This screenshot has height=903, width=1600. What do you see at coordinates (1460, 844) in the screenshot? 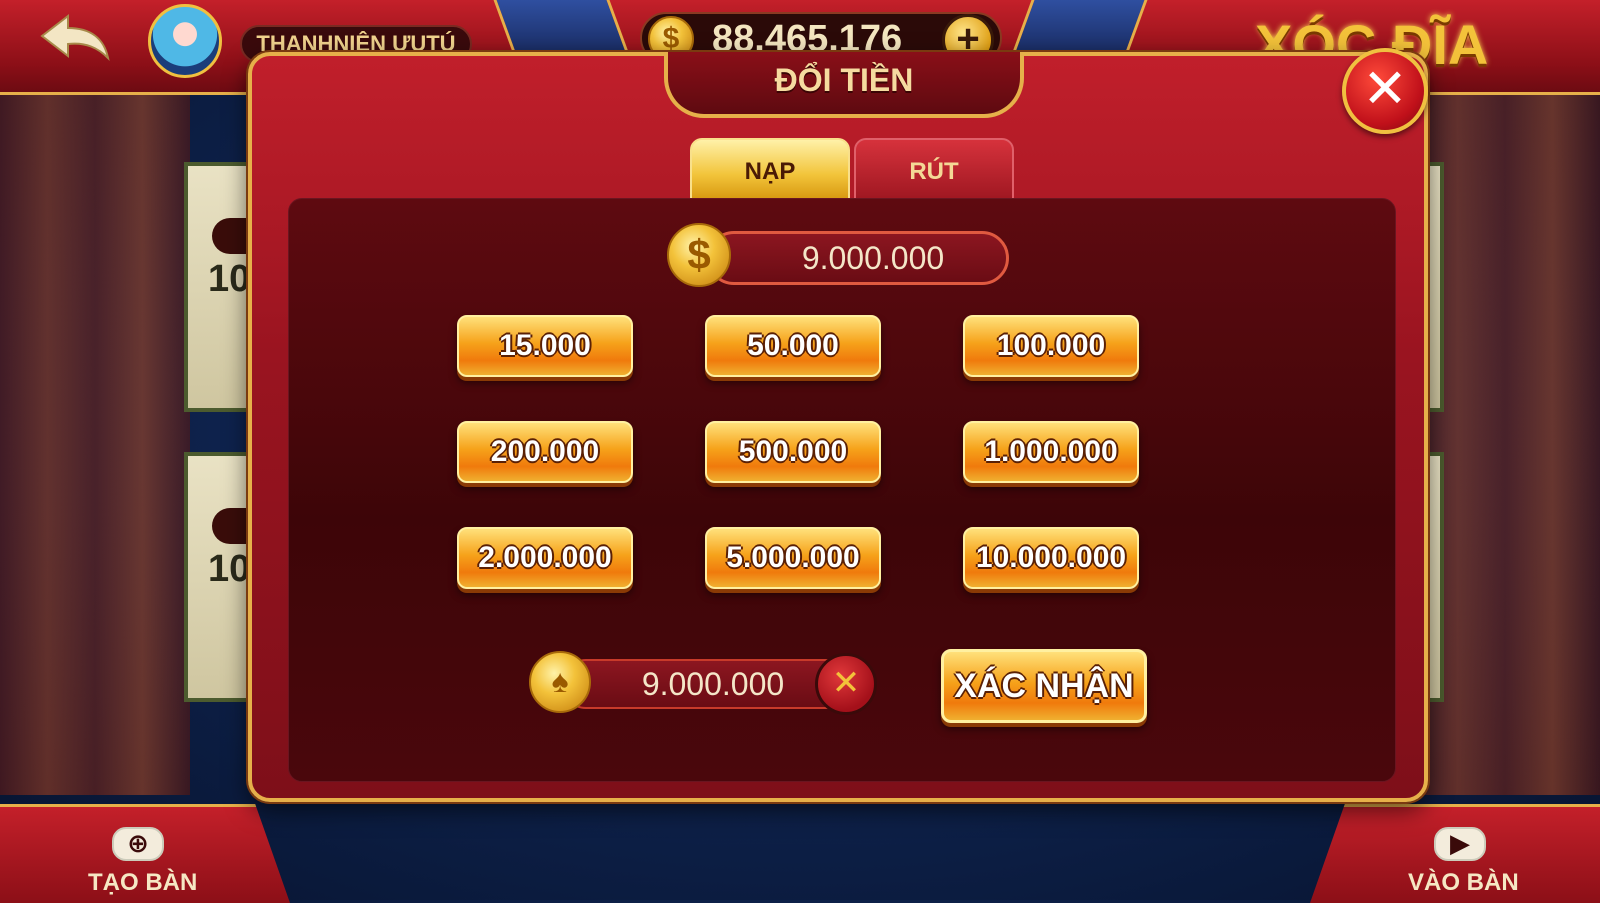
I see `play-circle-icon: ▶` at bounding box center [1460, 844].